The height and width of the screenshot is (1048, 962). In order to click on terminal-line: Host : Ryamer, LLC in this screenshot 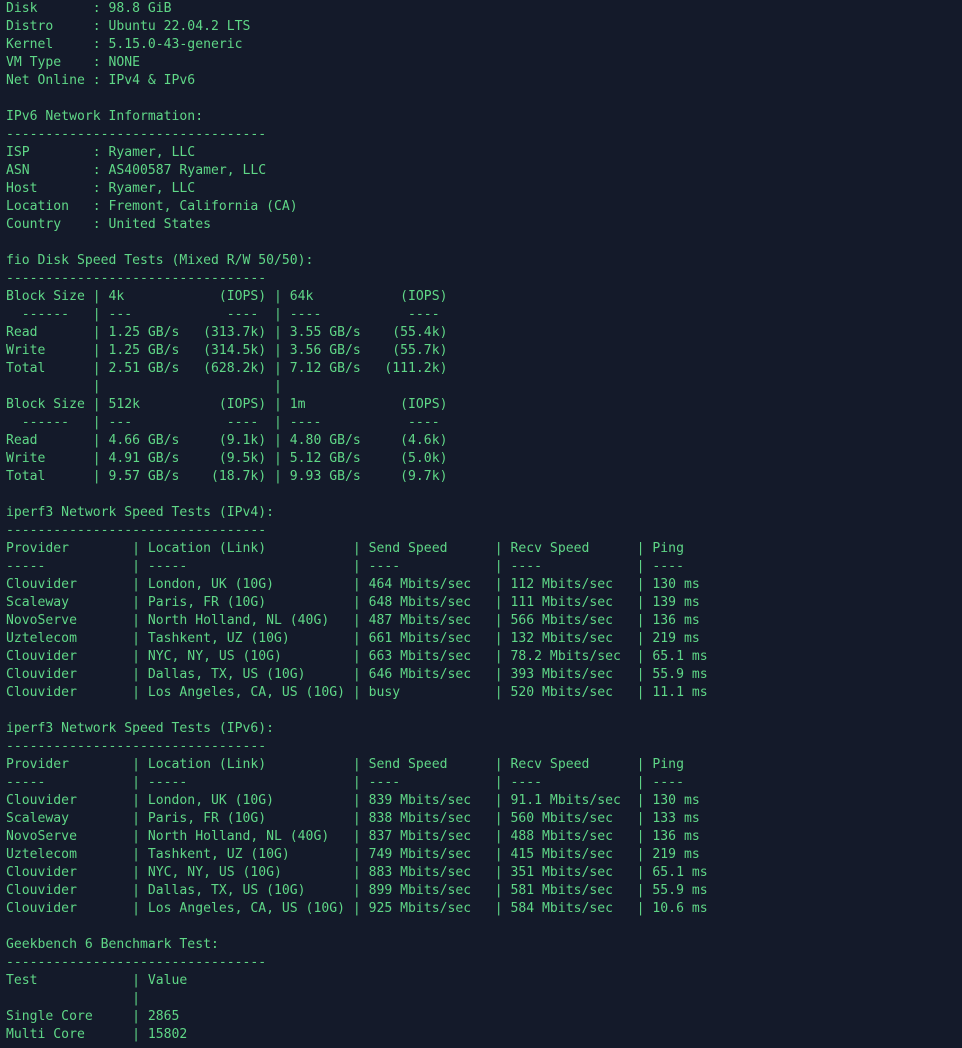, I will do `click(101, 188)`.